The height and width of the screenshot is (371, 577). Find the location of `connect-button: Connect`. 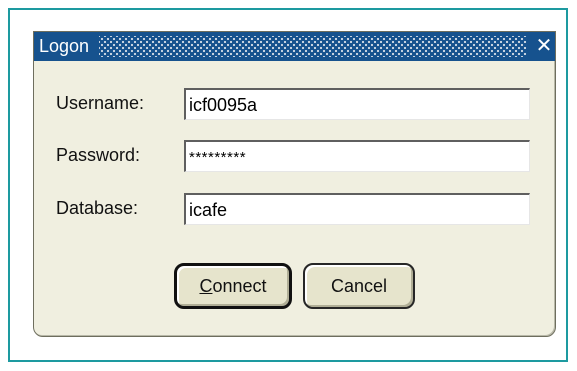

connect-button: Connect is located at coordinates (233, 286).